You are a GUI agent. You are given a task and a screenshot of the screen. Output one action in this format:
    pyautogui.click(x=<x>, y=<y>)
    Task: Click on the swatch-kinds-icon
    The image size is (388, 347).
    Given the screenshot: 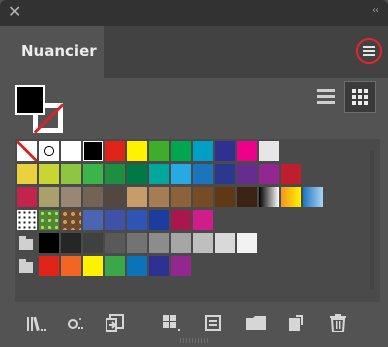 What is the action you would take?
    pyautogui.click(x=76, y=323)
    